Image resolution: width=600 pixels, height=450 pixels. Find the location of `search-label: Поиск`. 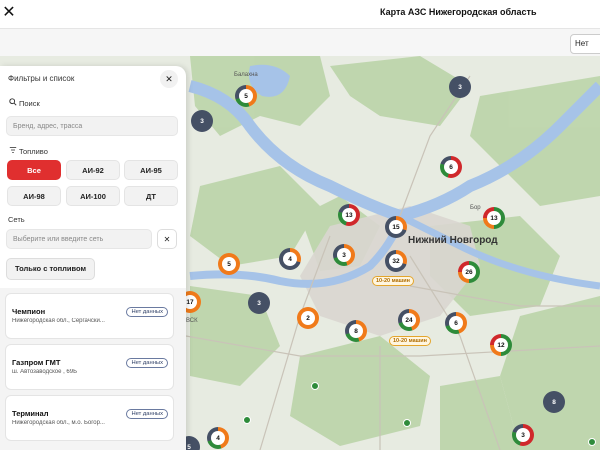

search-label: Поиск is located at coordinates (24, 103).